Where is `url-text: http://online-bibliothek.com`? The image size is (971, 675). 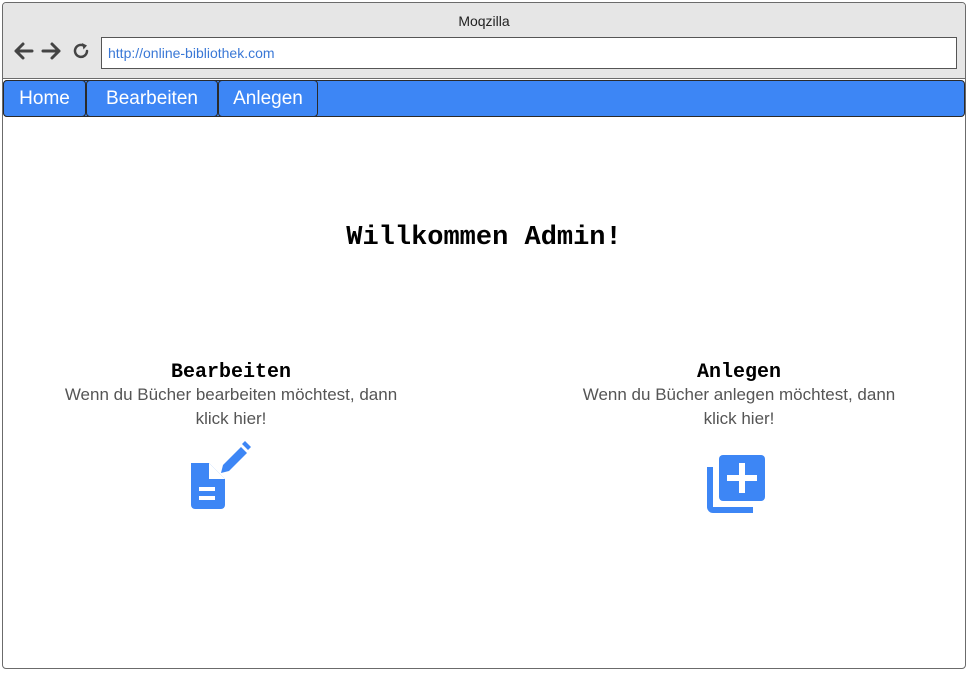
url-text: http://online-bibliothek.com is located at coordinates (191, 53).